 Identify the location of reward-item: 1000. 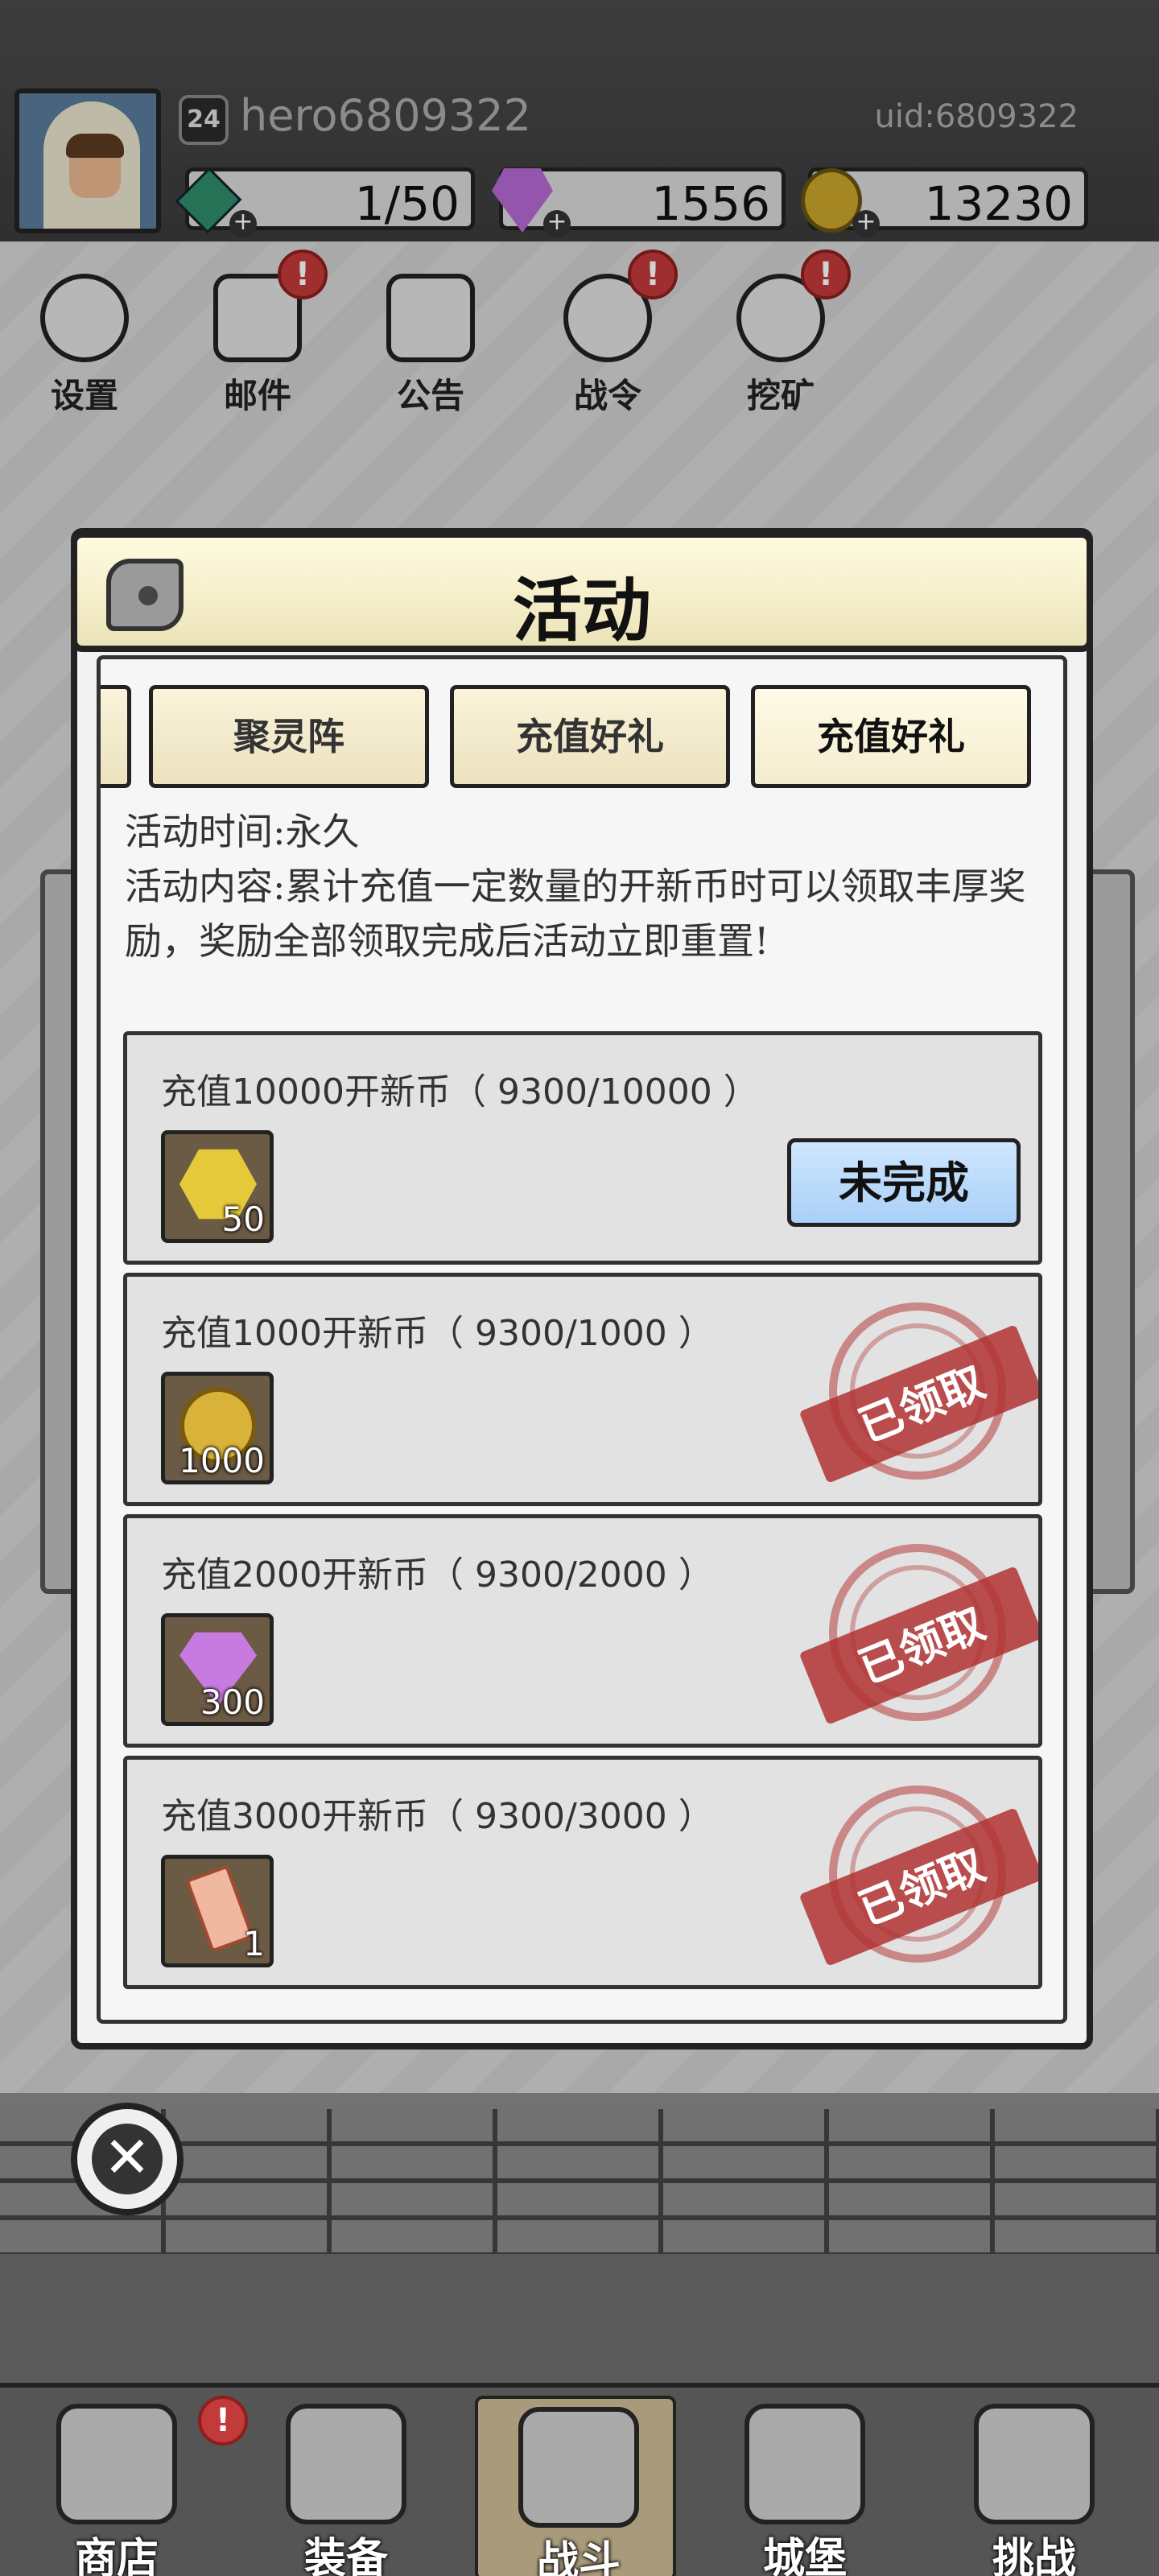
(217, 1428).